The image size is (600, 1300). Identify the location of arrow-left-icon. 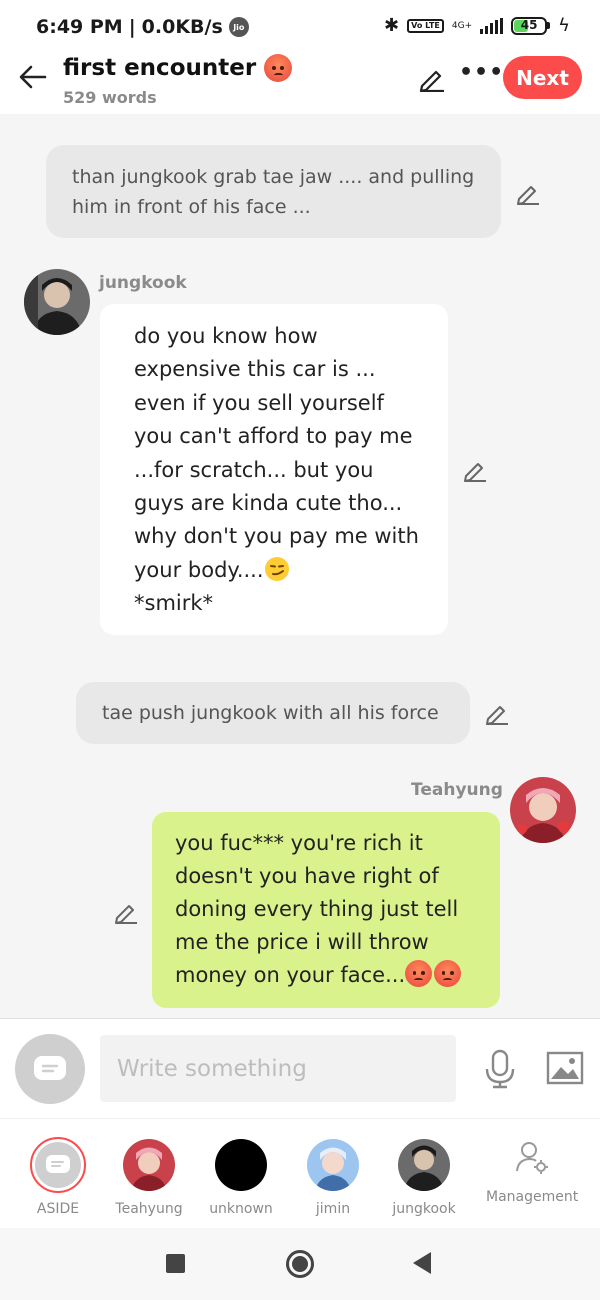
(33, 77).